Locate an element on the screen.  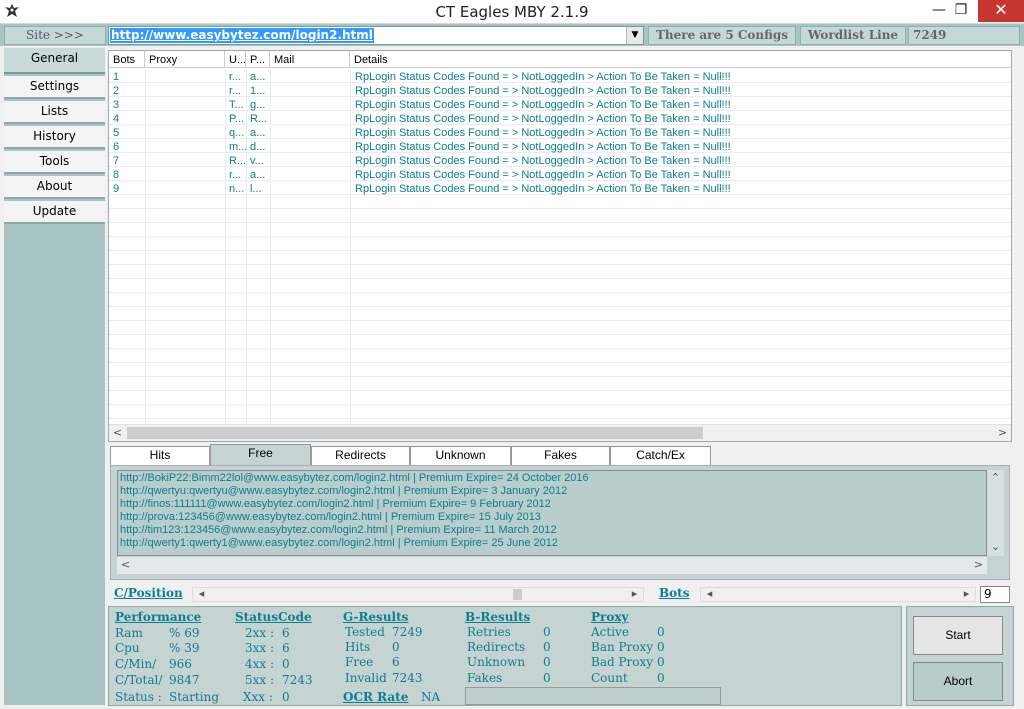
proxy-count-value: 0 is located at coordinates (661, 678).